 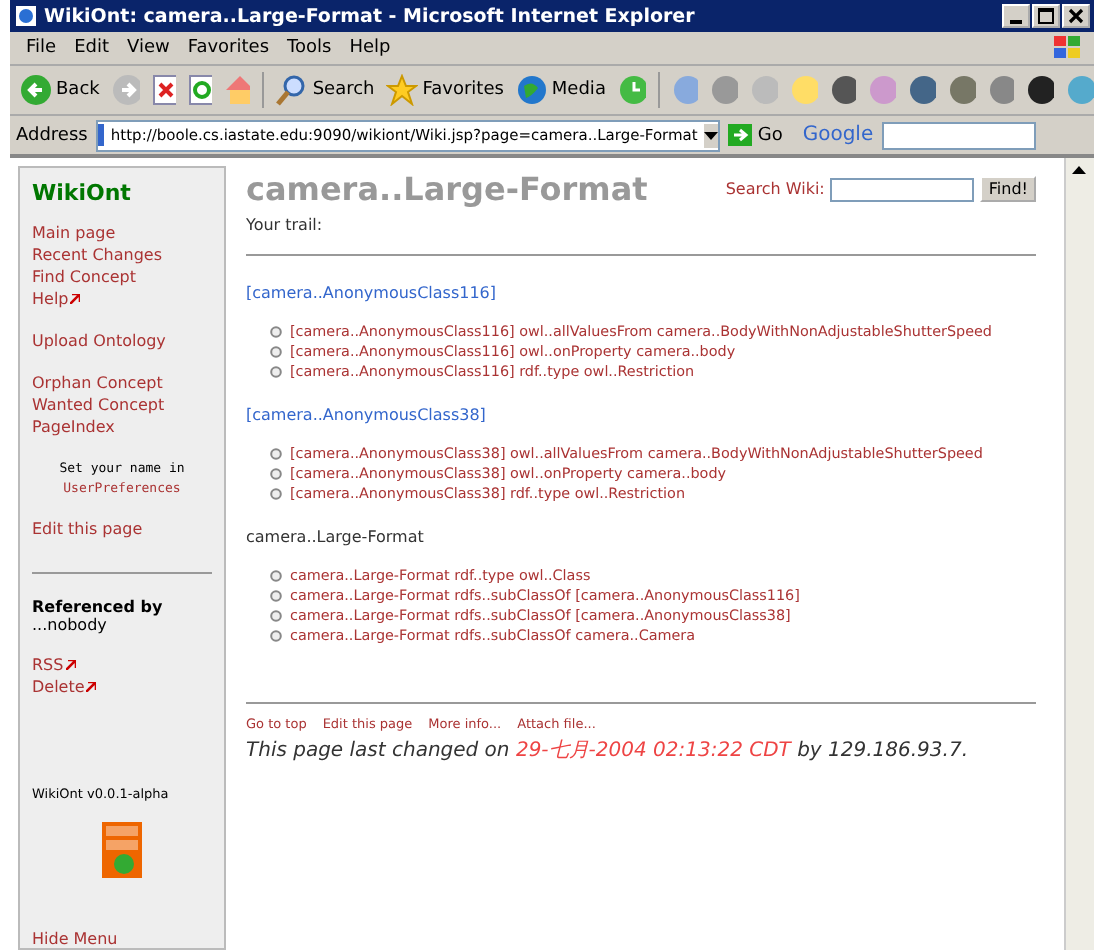 I want to click on close-icon, so click(x=1076, y=16).